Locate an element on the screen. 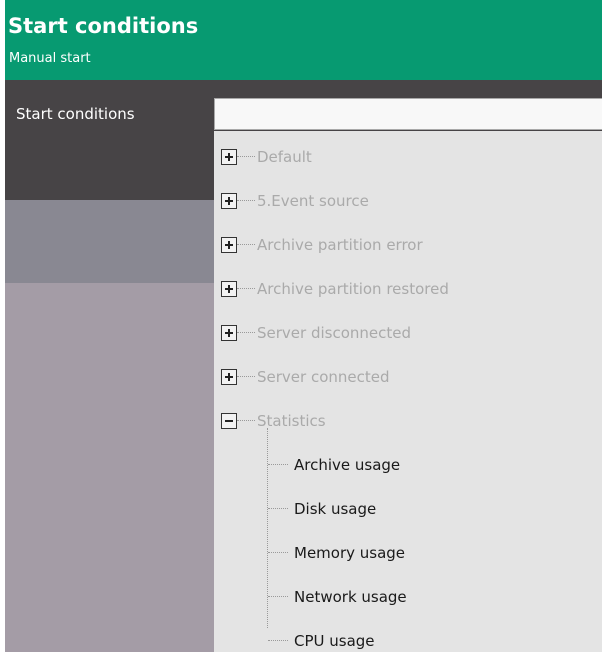 This screenshot has width=602, height=652. collapse-icon is located at coordinates (229, 421).